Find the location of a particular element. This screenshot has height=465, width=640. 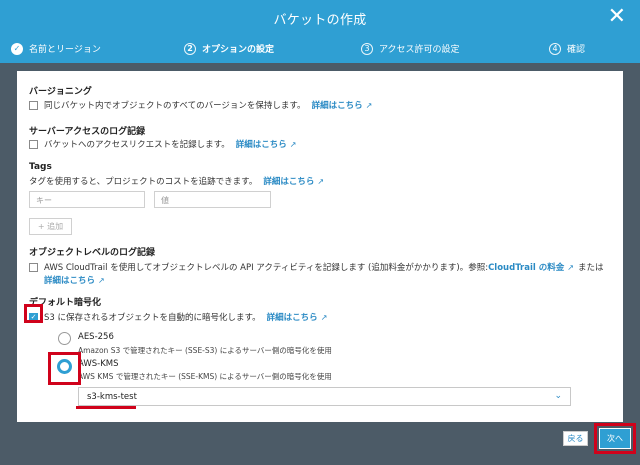

wizard-stepper: ✓ 名前とリージョン 2 オプションの設定 3 アクセス許可の設定 4 確認 is located at coordinates (320, 50).